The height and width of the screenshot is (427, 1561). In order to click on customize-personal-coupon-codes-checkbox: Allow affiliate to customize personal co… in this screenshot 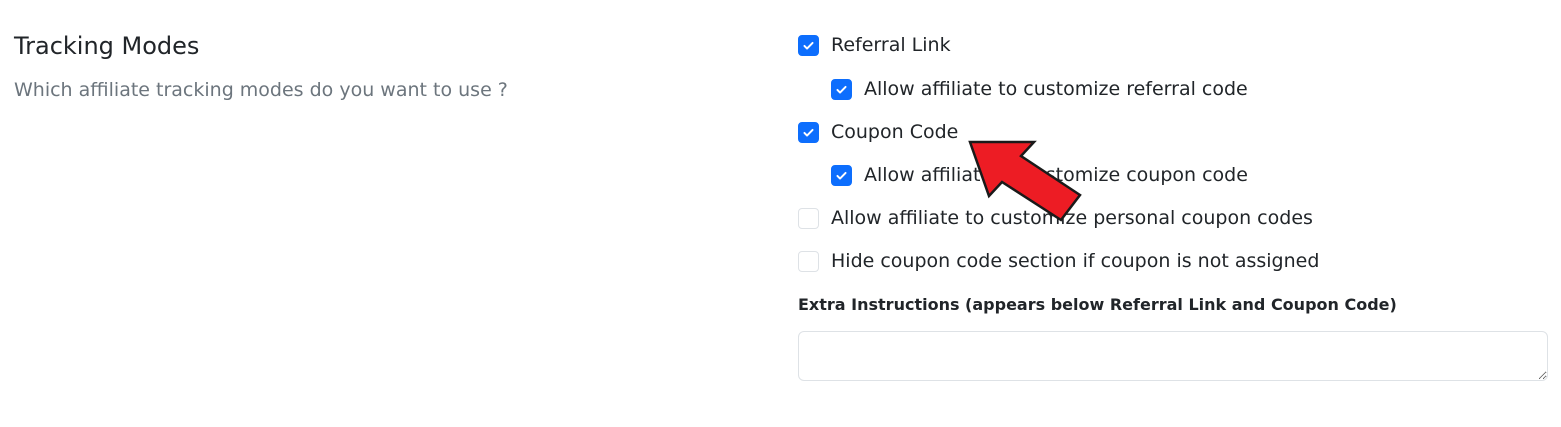, I will do `click(1055, 218)`.